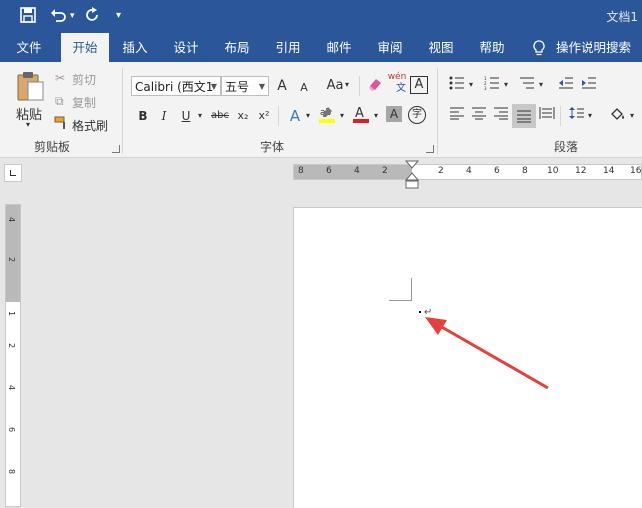  I want to click on annotation-arrow, so click(487, 353).